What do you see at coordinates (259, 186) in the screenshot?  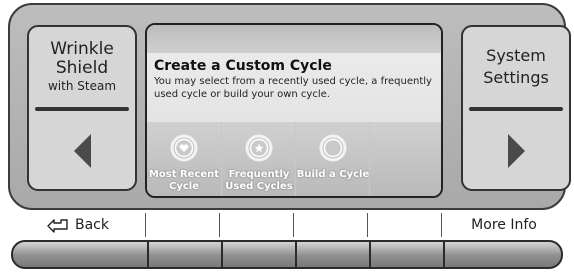 I see `option-label-line2: Used Cycles` at bounding box center [259, 186].